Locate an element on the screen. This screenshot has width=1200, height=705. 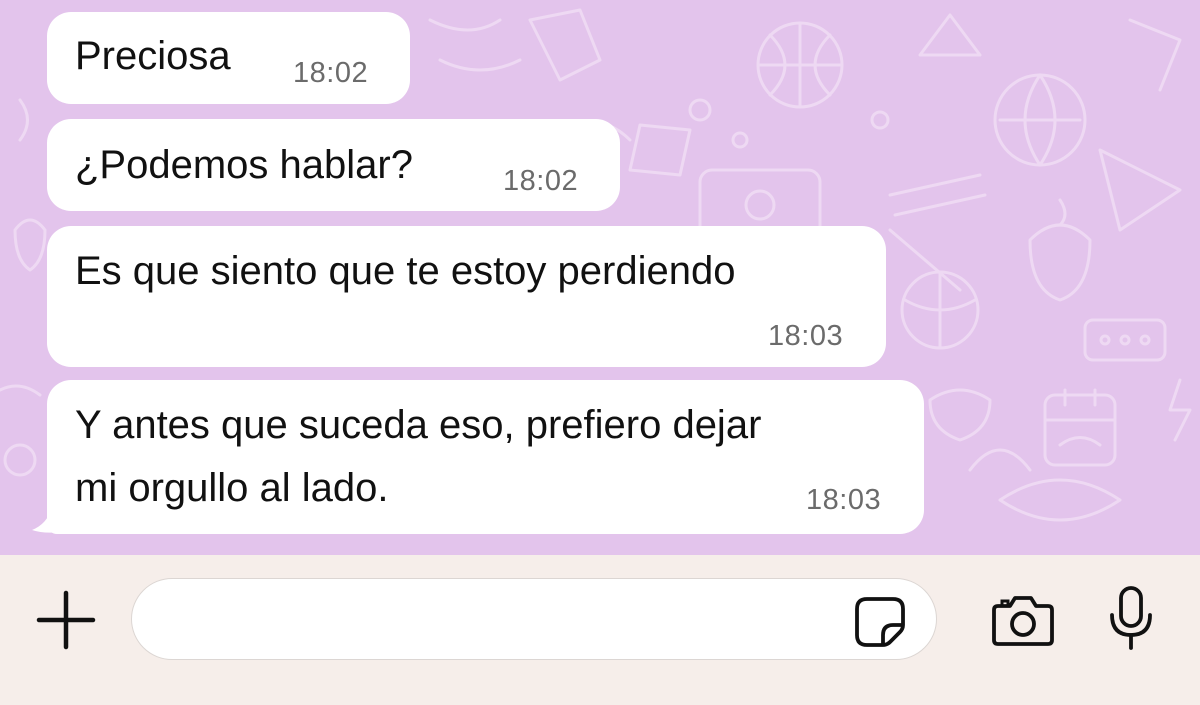
sticker-icon is located at coordinates (880, 622).